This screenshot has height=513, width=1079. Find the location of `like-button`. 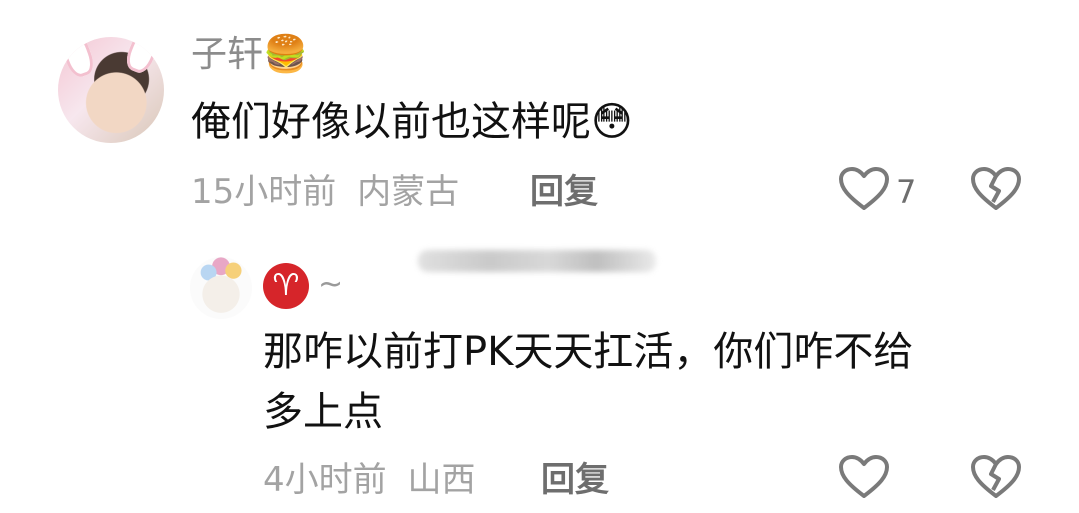

like-button is located at coordinates (864, 189).